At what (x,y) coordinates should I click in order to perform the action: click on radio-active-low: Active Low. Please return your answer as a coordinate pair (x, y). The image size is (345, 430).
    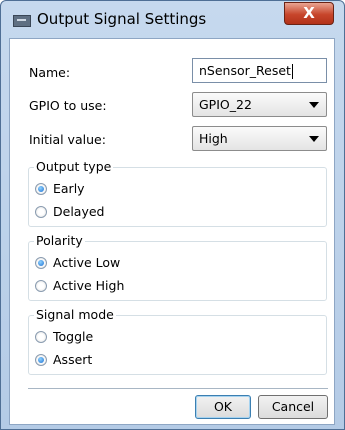
    Looking at the image, I should click on (77, 262).